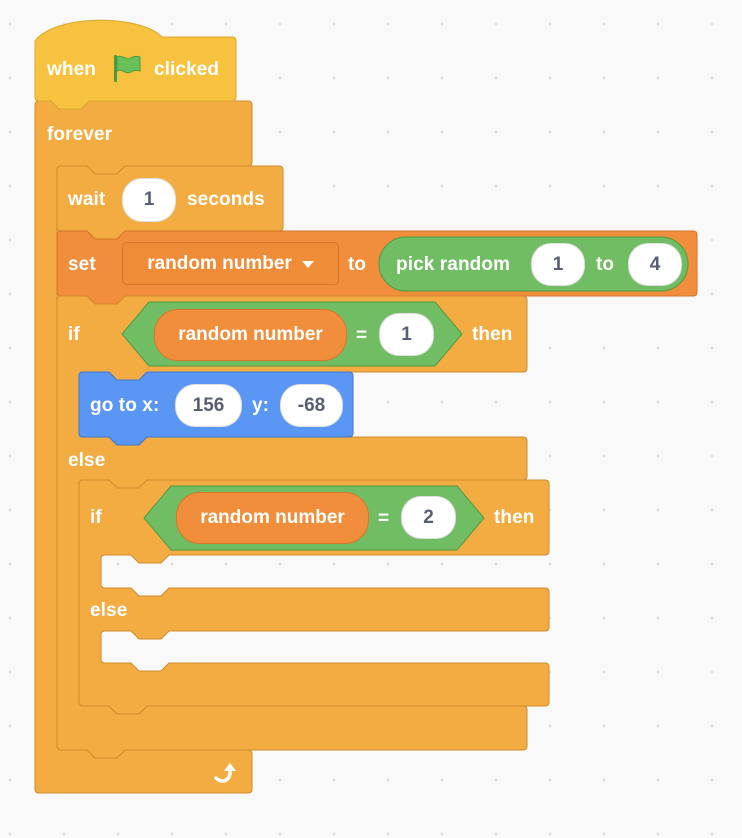  I want to click on equals-value-input-2: 2, so click(428, 517).